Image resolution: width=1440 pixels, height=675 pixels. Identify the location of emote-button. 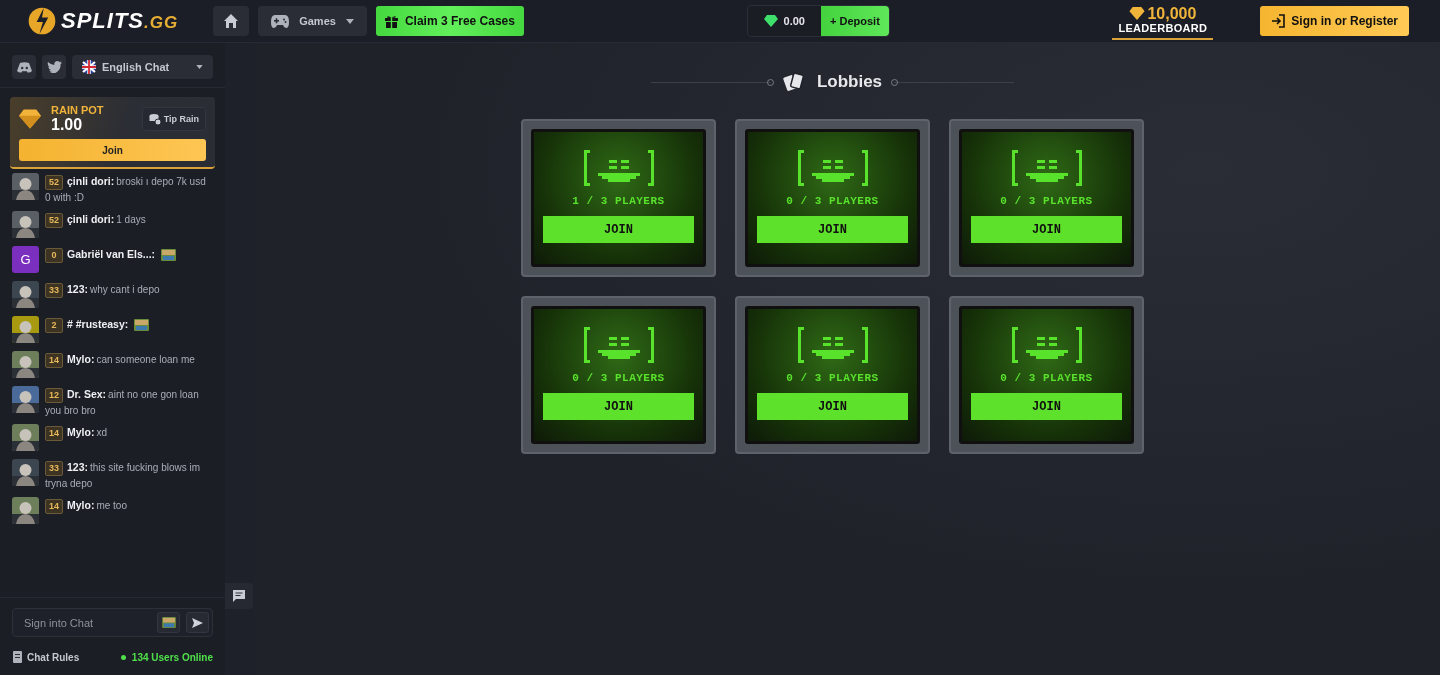
(168, 622).